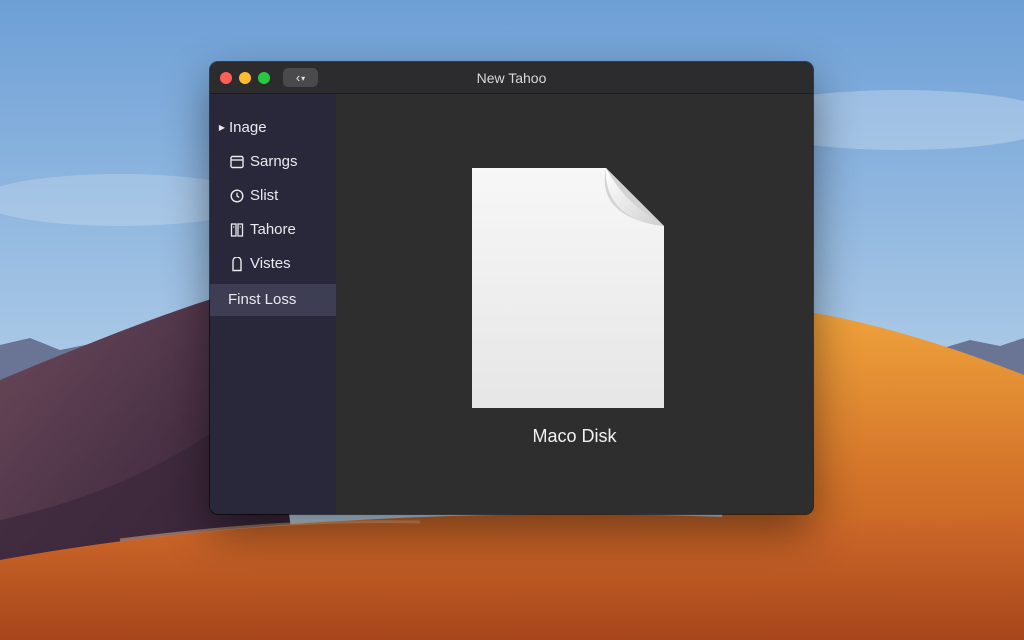 Image resolution: width=1024 pixels, height=640 pixels. What do you see at coordinates (237, 264) in the screenshot?
I see `tag-icon` at bounding box center [237, 264].